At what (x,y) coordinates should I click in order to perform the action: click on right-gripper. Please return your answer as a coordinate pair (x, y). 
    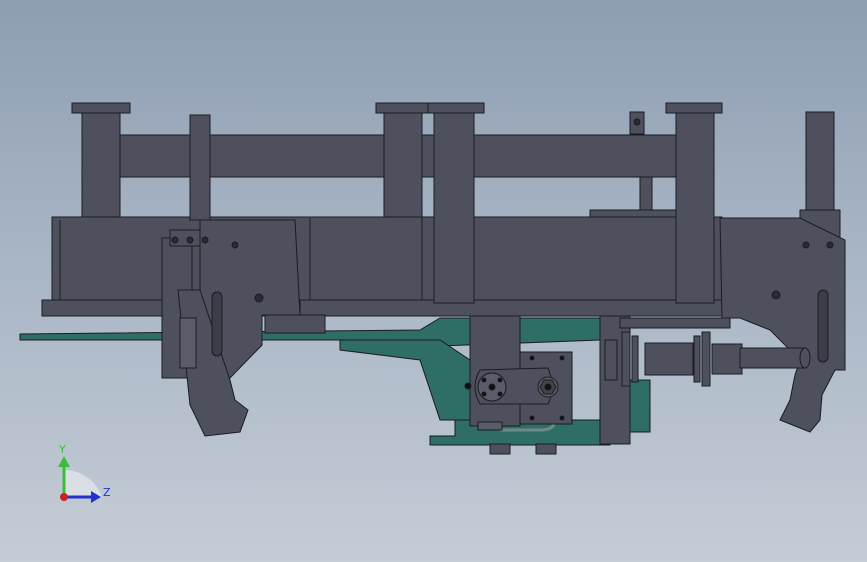
    Looking at the image, I should click on (782, 272).